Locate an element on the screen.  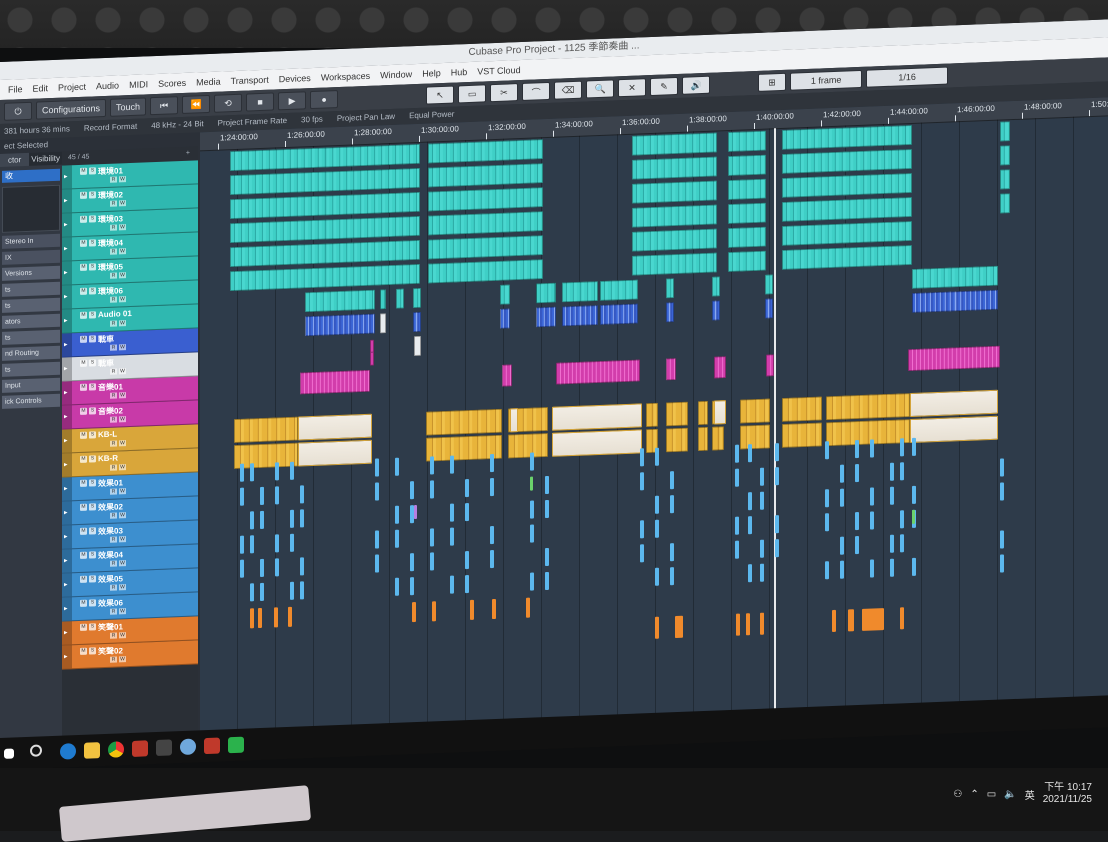
cubase-icon is located at coordinates (164, 748).